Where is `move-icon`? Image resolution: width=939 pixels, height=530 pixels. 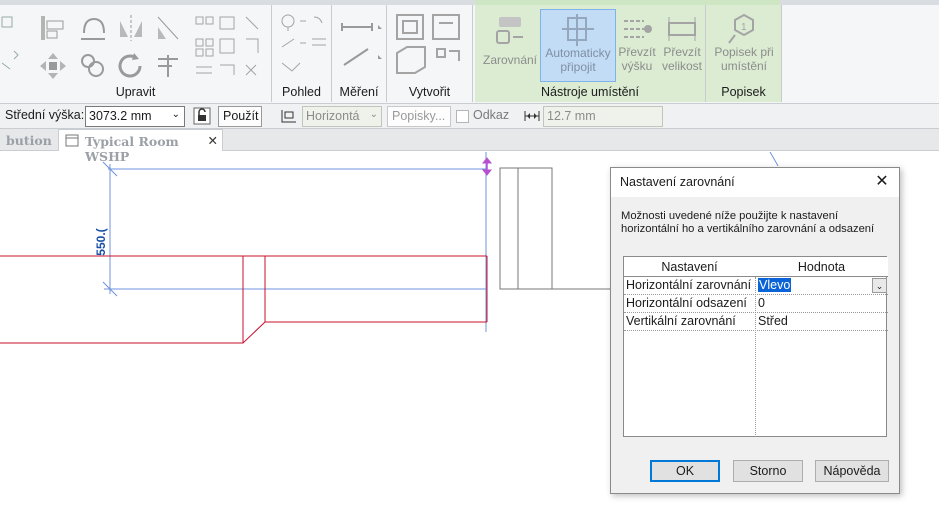
move-icon is located at coordinates (53, 66).